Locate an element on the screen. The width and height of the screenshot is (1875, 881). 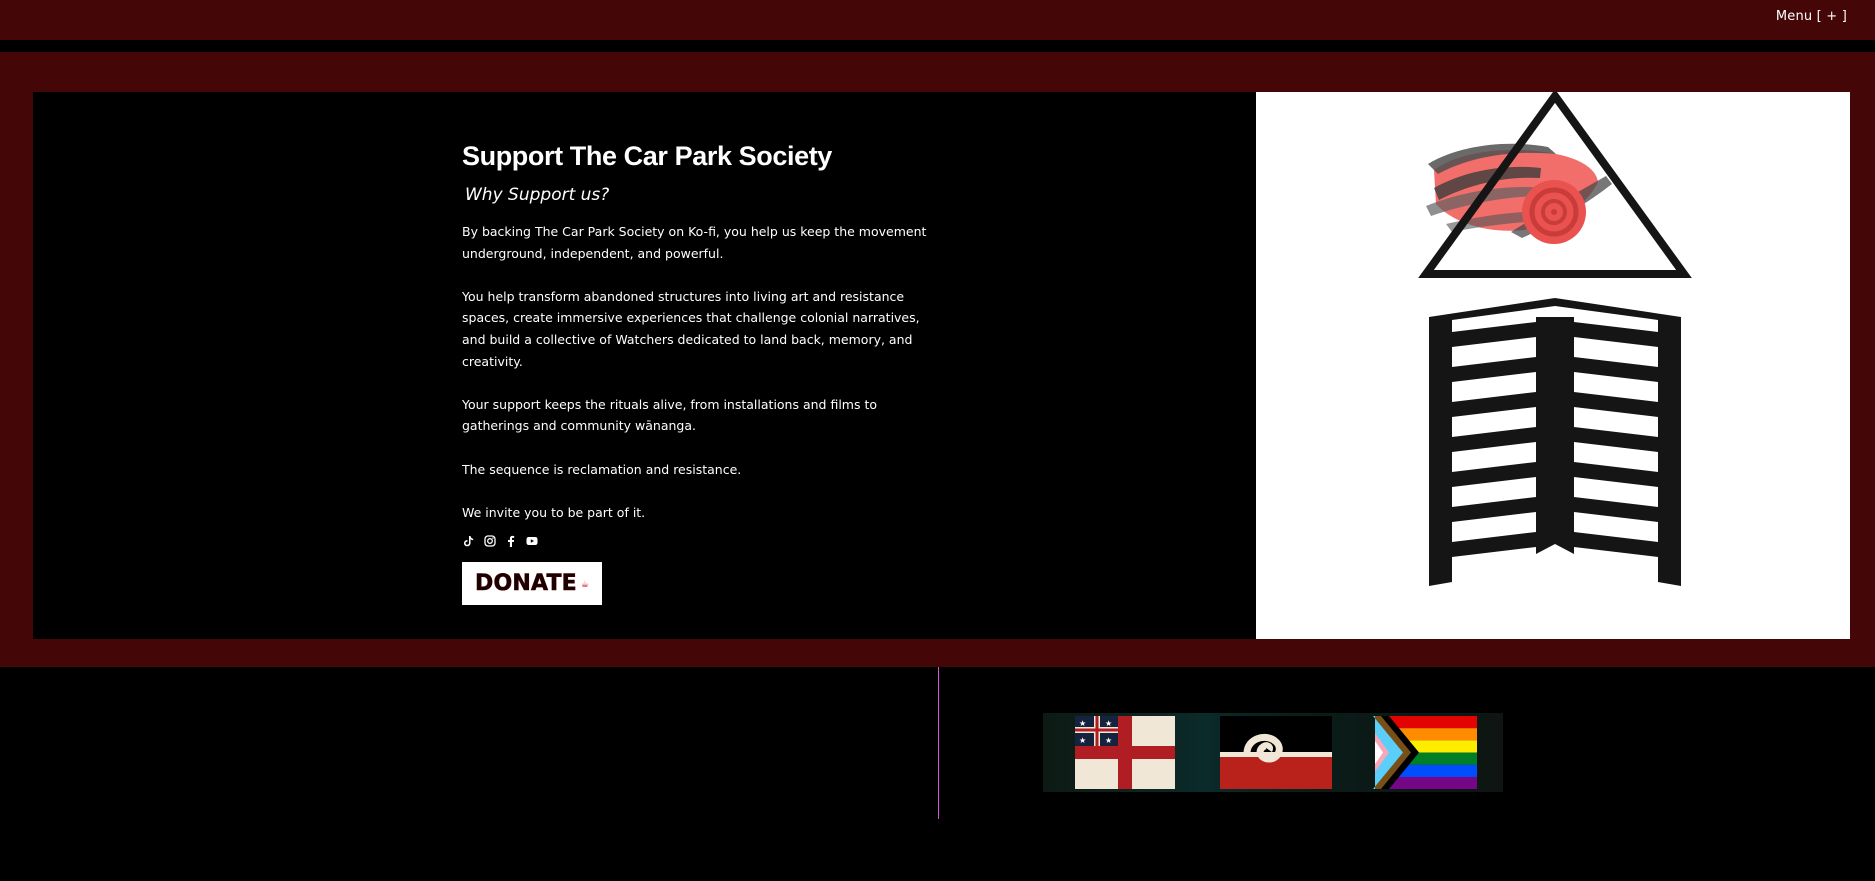
united-tribes-flag: ★ ★ ★ ★ is located at coordinates (1125, 752).